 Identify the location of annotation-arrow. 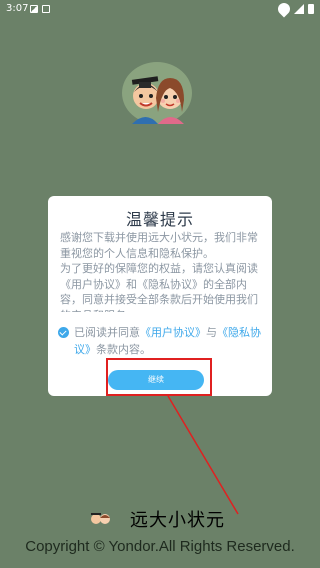
(203, 455).